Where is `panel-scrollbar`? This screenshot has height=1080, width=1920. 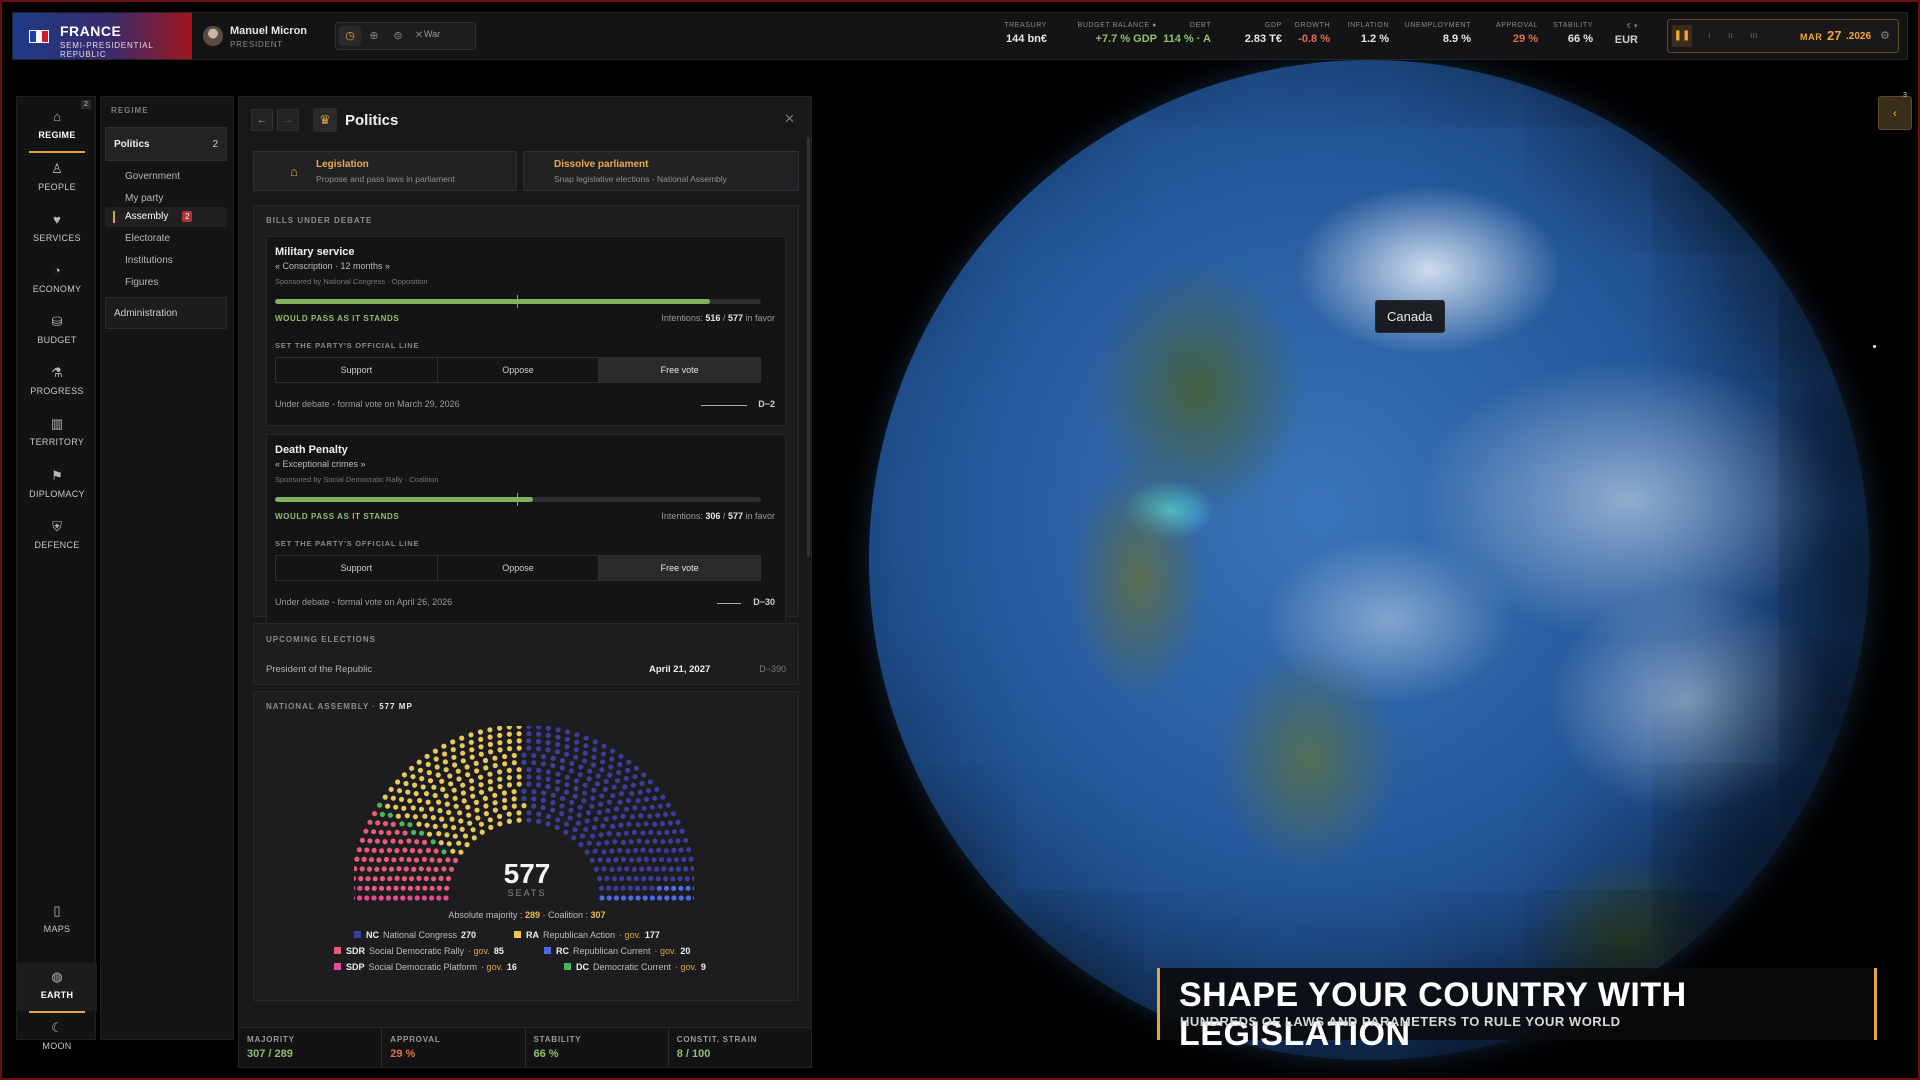
panel-scrollbar is located at coordinates (808, 347).